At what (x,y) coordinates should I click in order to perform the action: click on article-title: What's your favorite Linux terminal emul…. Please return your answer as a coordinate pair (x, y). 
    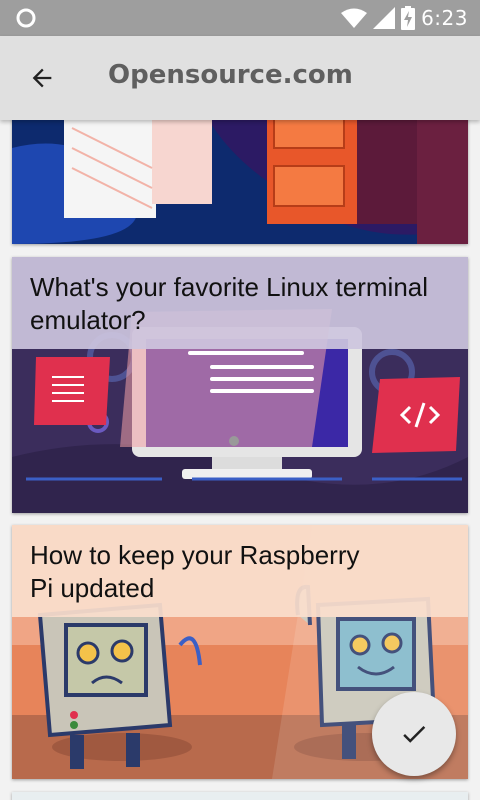
    Looking at the image, I should click on (229, 303).